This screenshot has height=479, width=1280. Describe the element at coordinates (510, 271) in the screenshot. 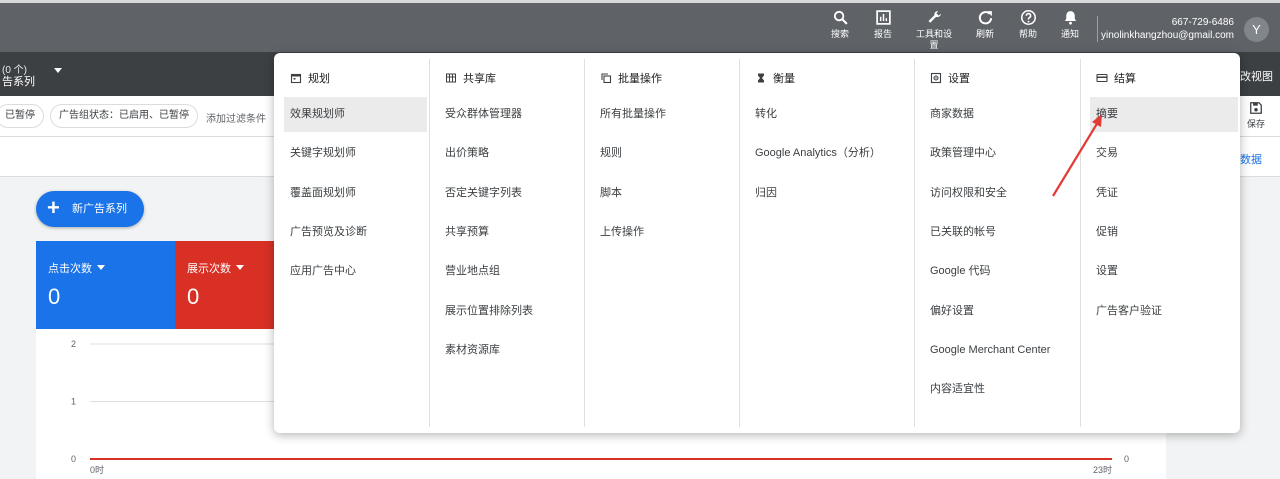

I see `menu-item: 营业地点组` at that location.